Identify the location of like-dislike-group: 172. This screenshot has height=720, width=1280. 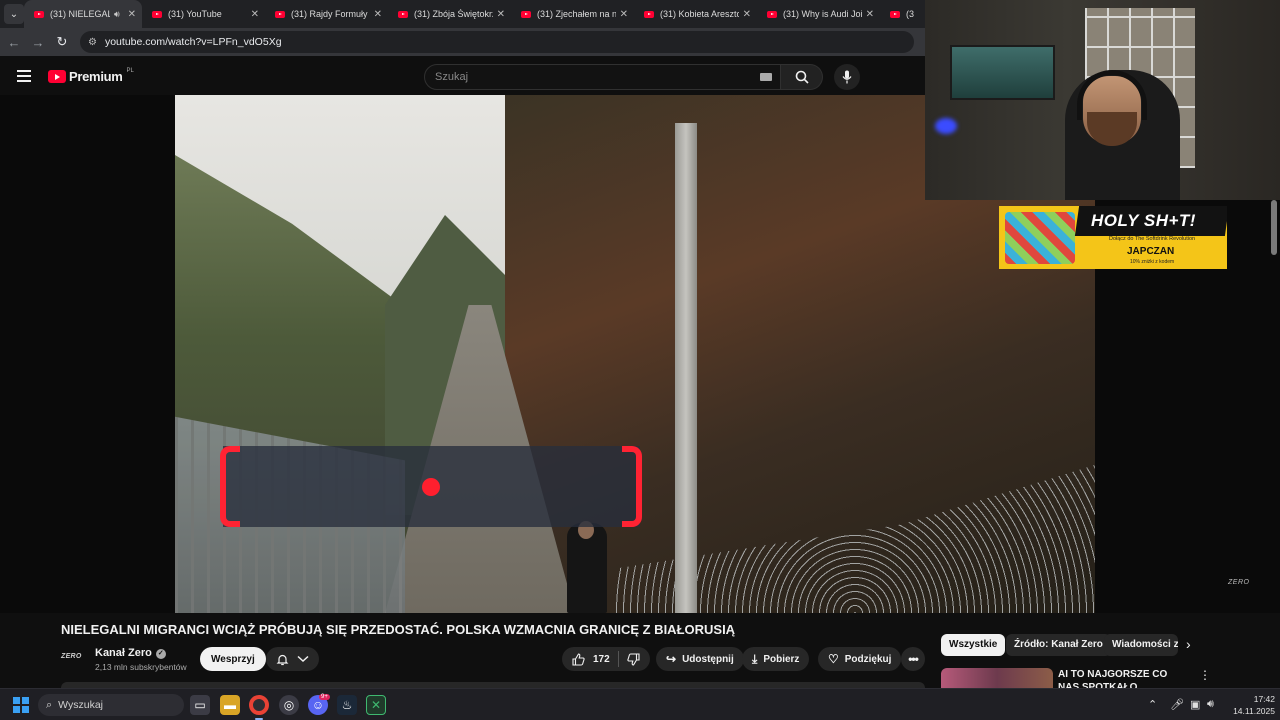
(606, 659).